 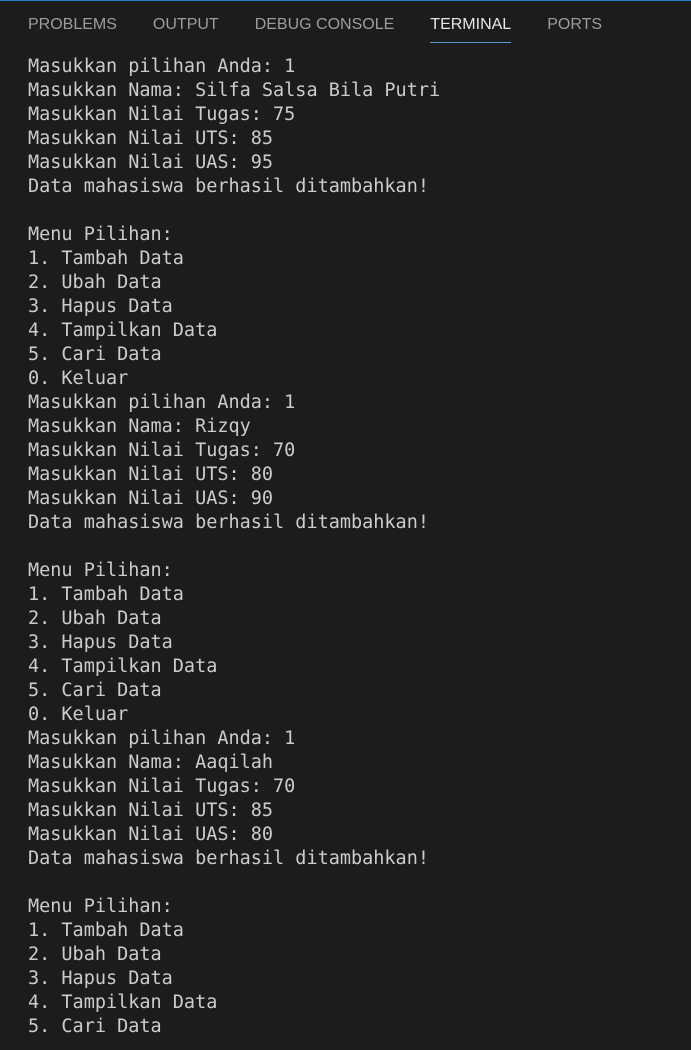 What do you see at coordinates (234, 90) in the screenshot?
I see `terminal-line: Masukkan Nama: Silfa Salsa Bila Putri` at bounding box center [234, 90].